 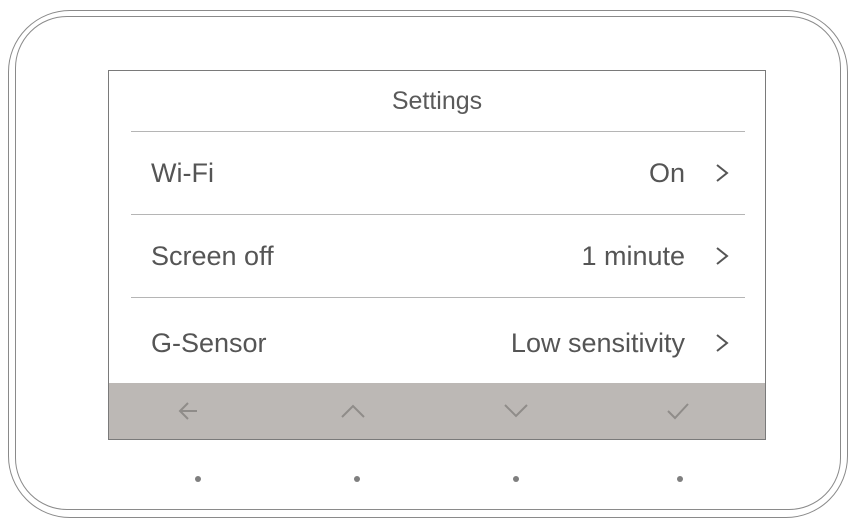 I want to click on down-button, so click(x=516, y=411).